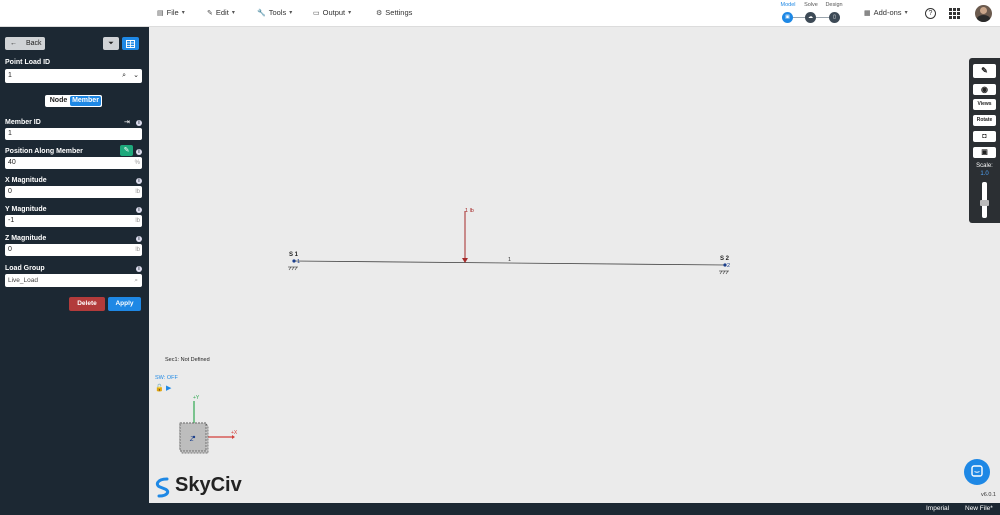 This screenshot has height=515, width=1000. What do you see at coordinates (10, 249) in the screenshot?
I see `z-magnitude-value: 0` at bounding box center [10, 249].